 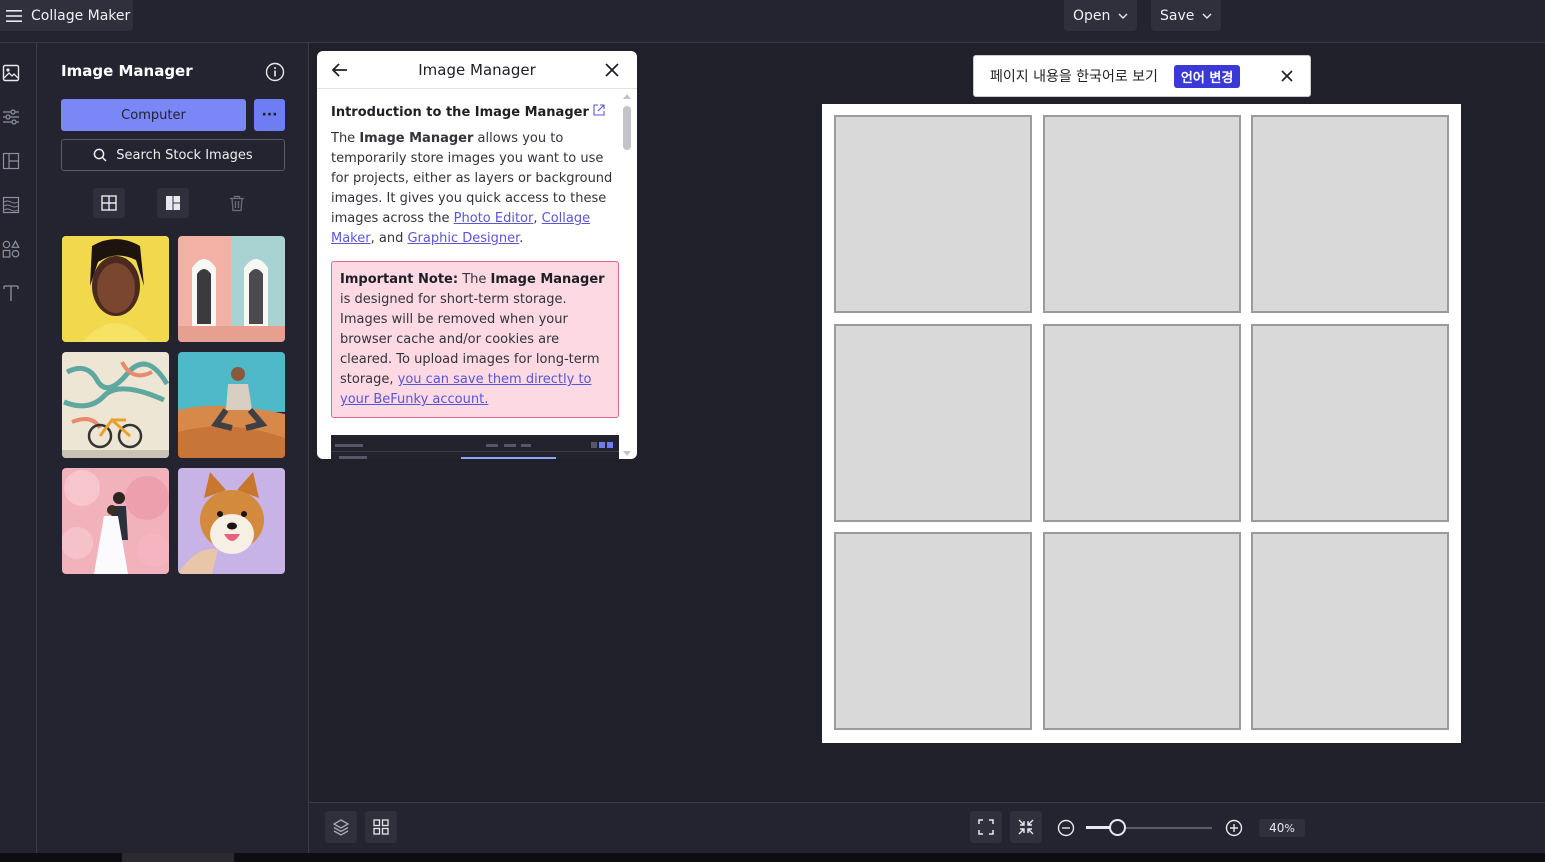 I want to click on popup-title: Image Manager, so click(x=477, y=70).